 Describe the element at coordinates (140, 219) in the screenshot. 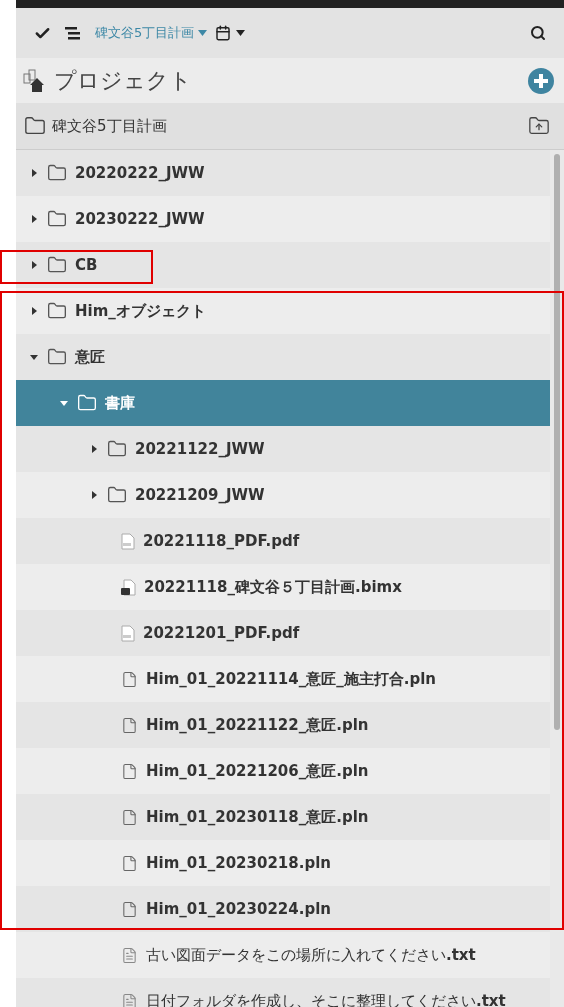

I see `folder-name: 20230222_JWW` at that location.